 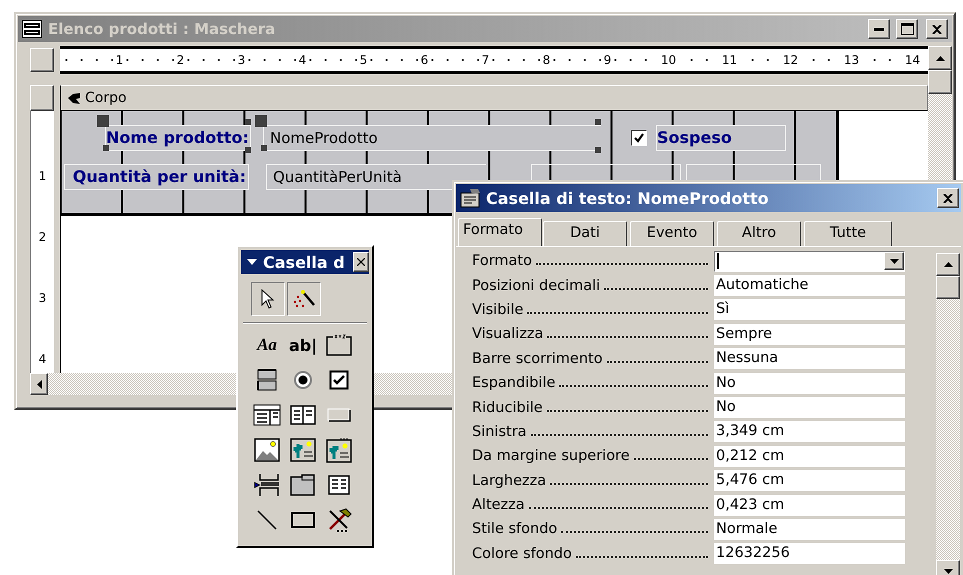 I want to click on property-label: Altezza, so click(x=498, y=505).